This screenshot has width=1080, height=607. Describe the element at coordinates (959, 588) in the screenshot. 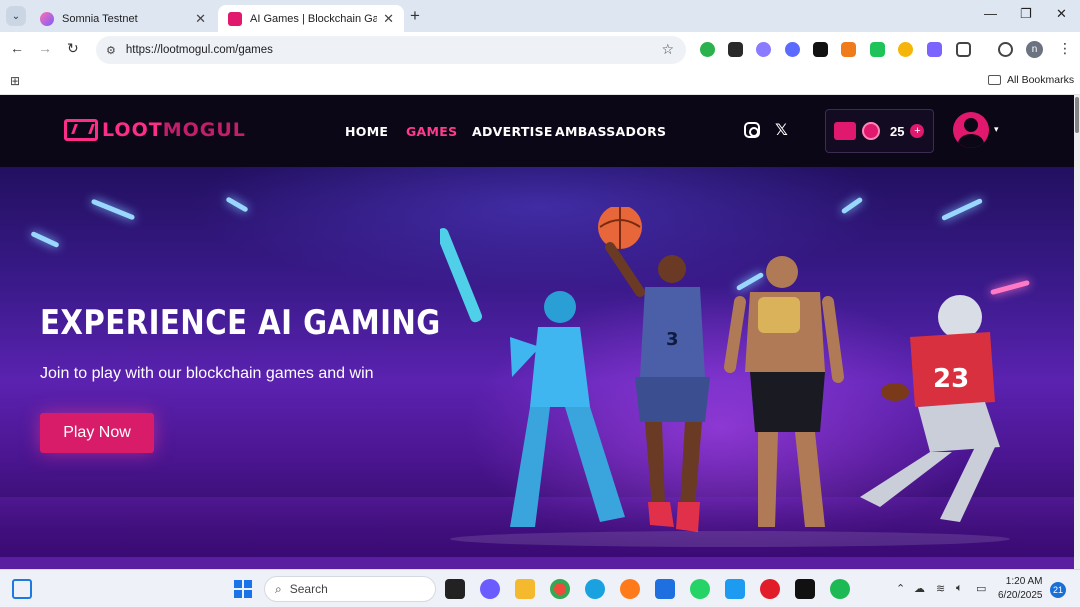

I see `volume-icon: 🔈︎` at that location.